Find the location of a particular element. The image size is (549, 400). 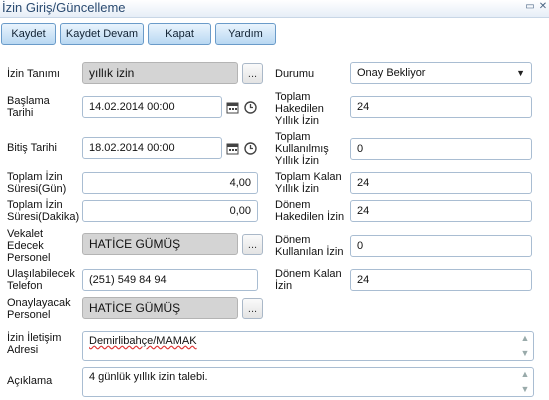

leave-type-label: İzin Tanımı is located at coordinates (33, 74).